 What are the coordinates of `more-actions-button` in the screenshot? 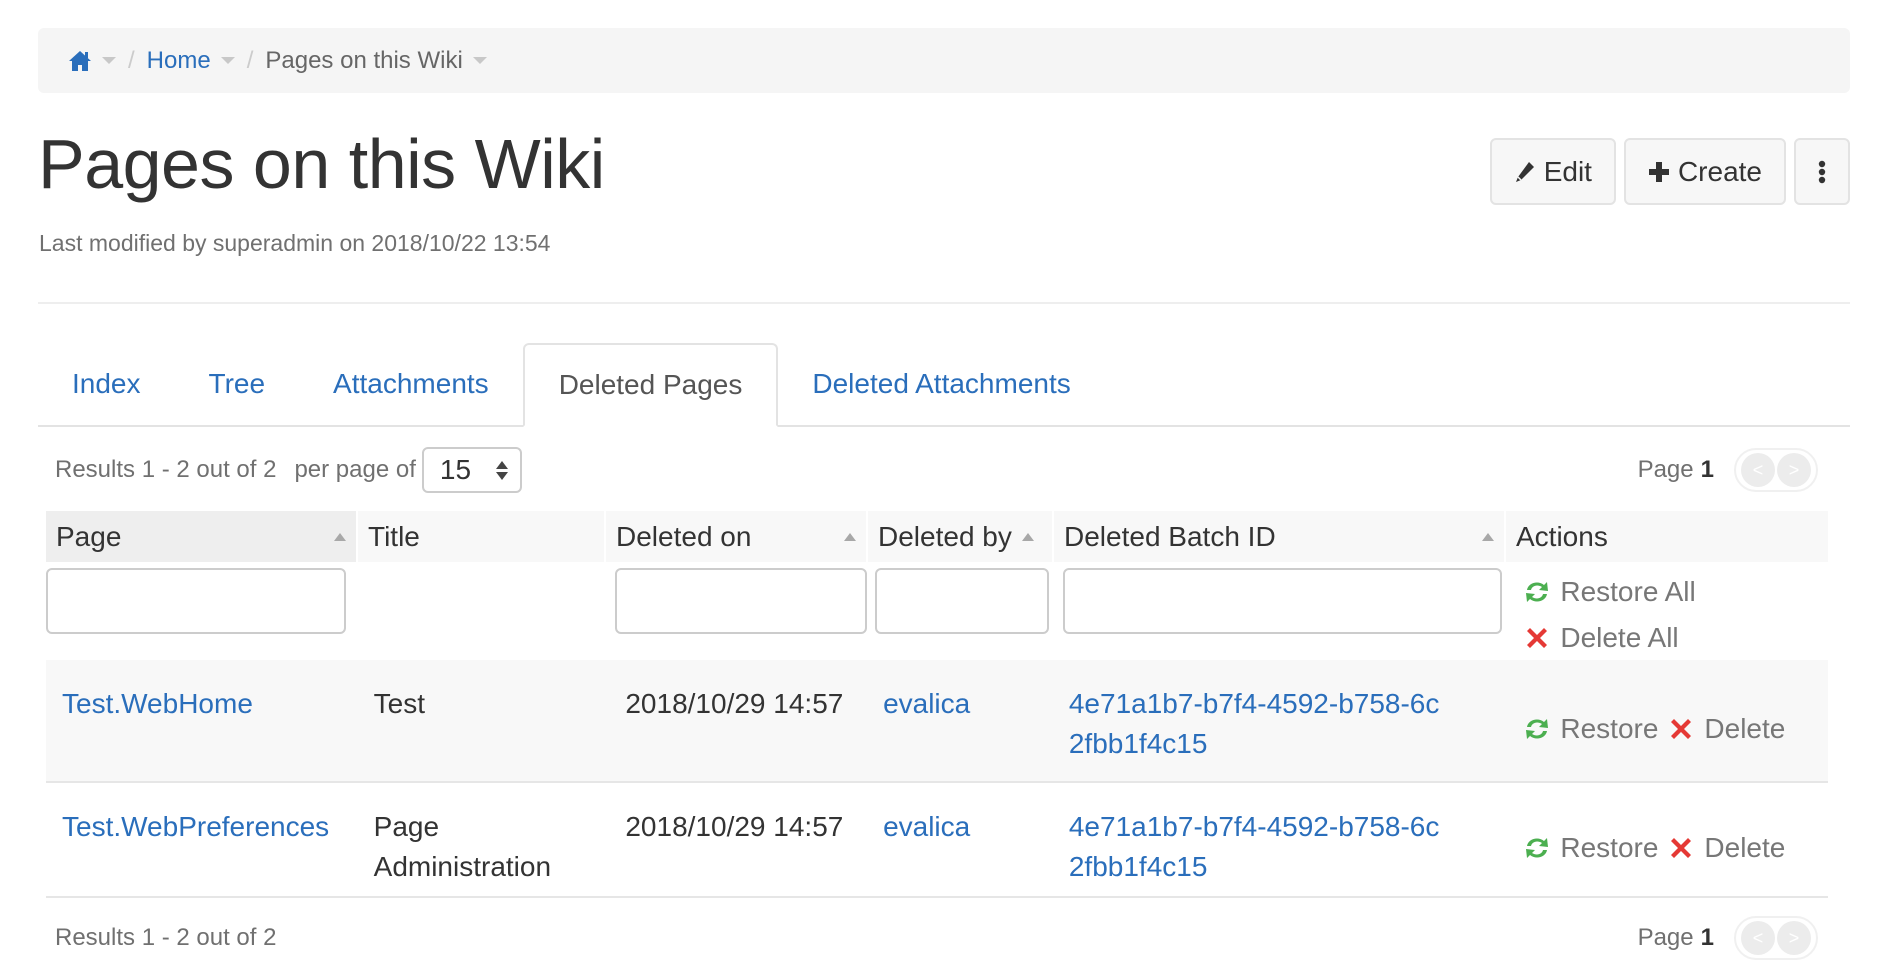 It's located at (1822, 171).